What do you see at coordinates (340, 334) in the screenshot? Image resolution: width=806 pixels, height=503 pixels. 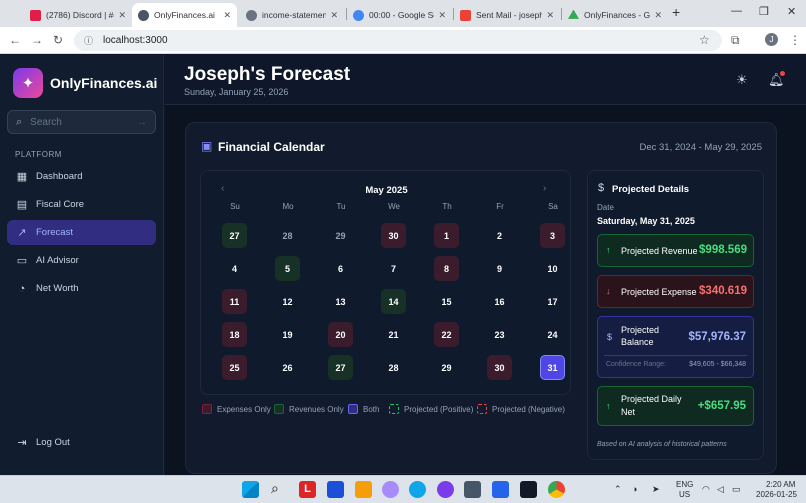 I see `calendar-day: 20` at bounding box center [340, 334].